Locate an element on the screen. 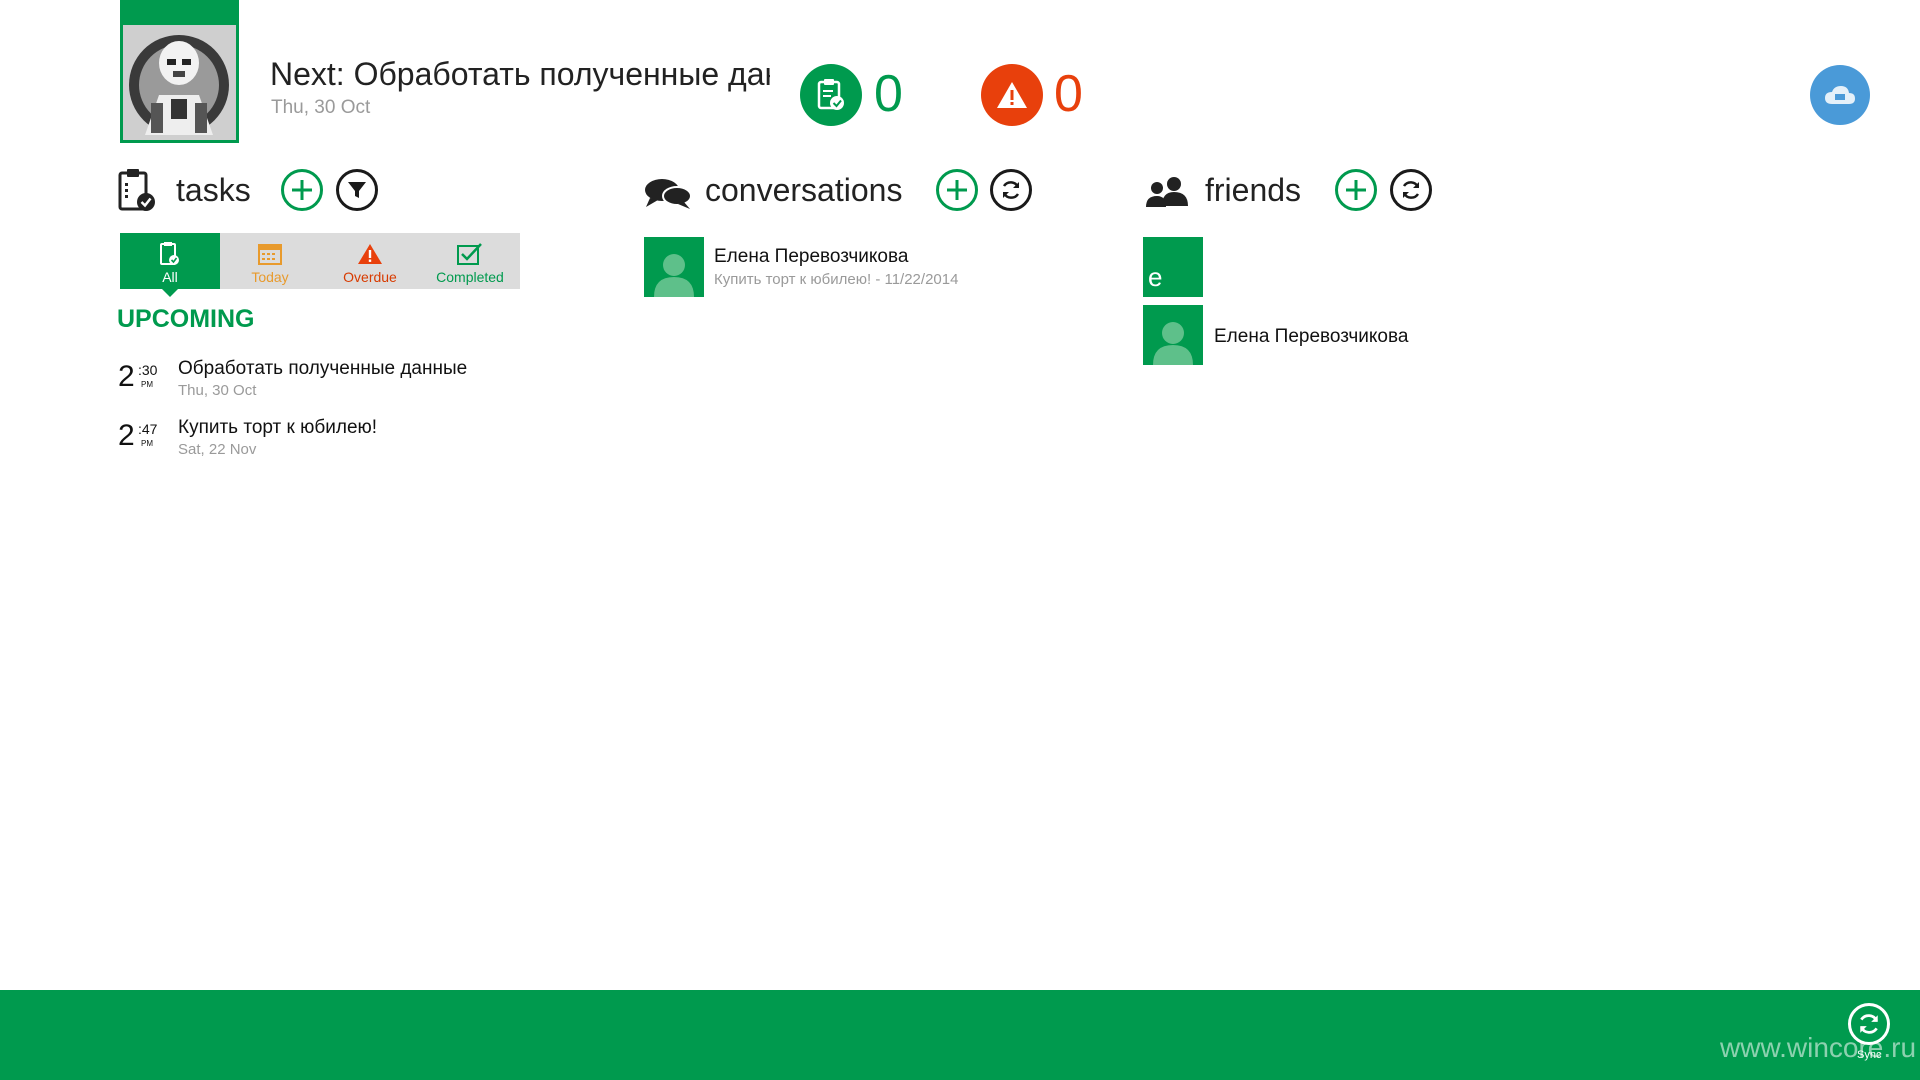 Image resolution: width=1920 pixels, height=1080 pixels. add-conversation-button is located at coordinates (957, 190).